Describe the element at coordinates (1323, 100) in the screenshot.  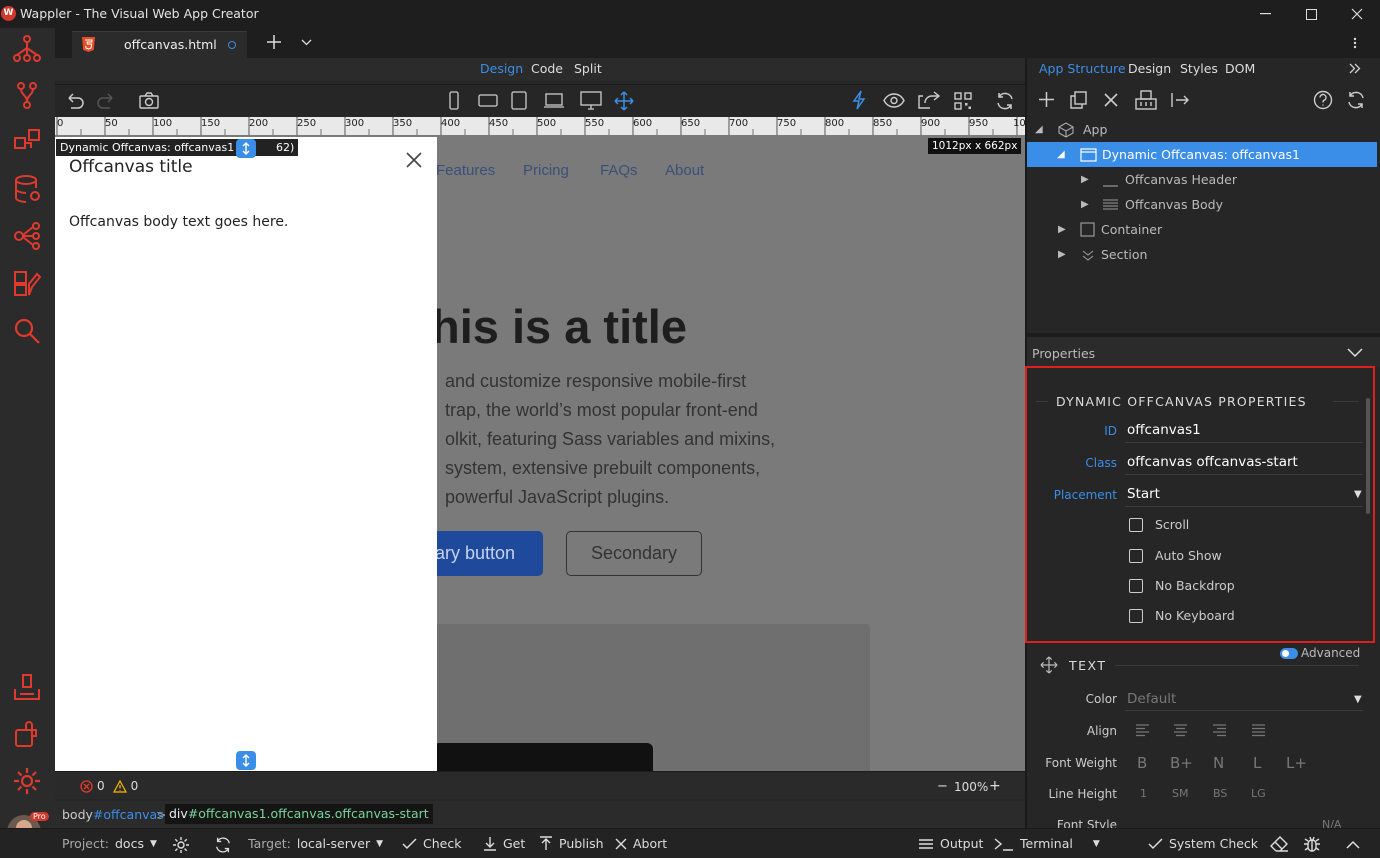
I see `help-icon` at that location.